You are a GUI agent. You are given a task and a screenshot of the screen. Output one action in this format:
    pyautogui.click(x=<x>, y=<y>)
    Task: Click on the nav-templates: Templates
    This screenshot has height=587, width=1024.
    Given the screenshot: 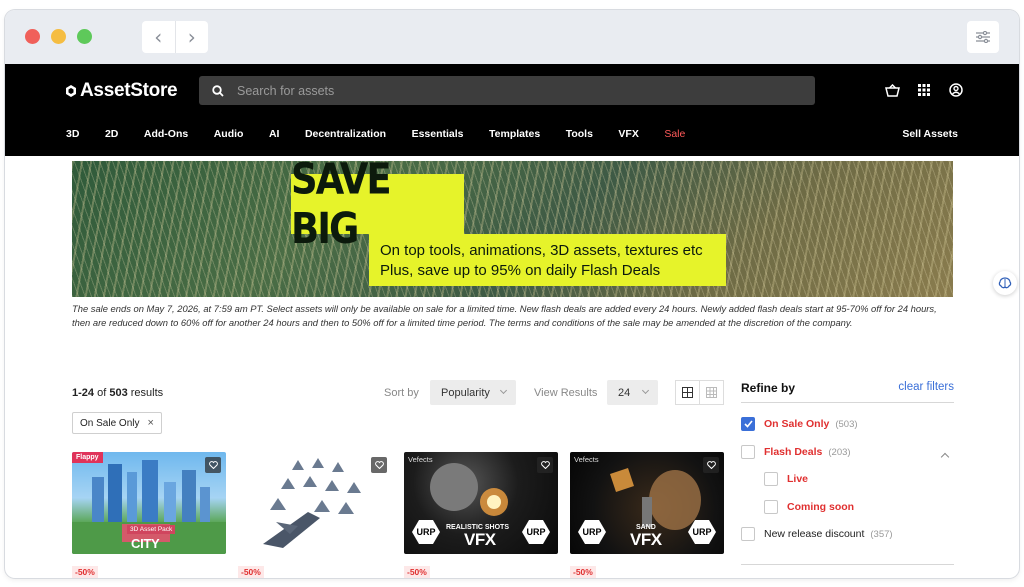 What is the action you would take?
    pyautogui.click(x=514, y=134)
    